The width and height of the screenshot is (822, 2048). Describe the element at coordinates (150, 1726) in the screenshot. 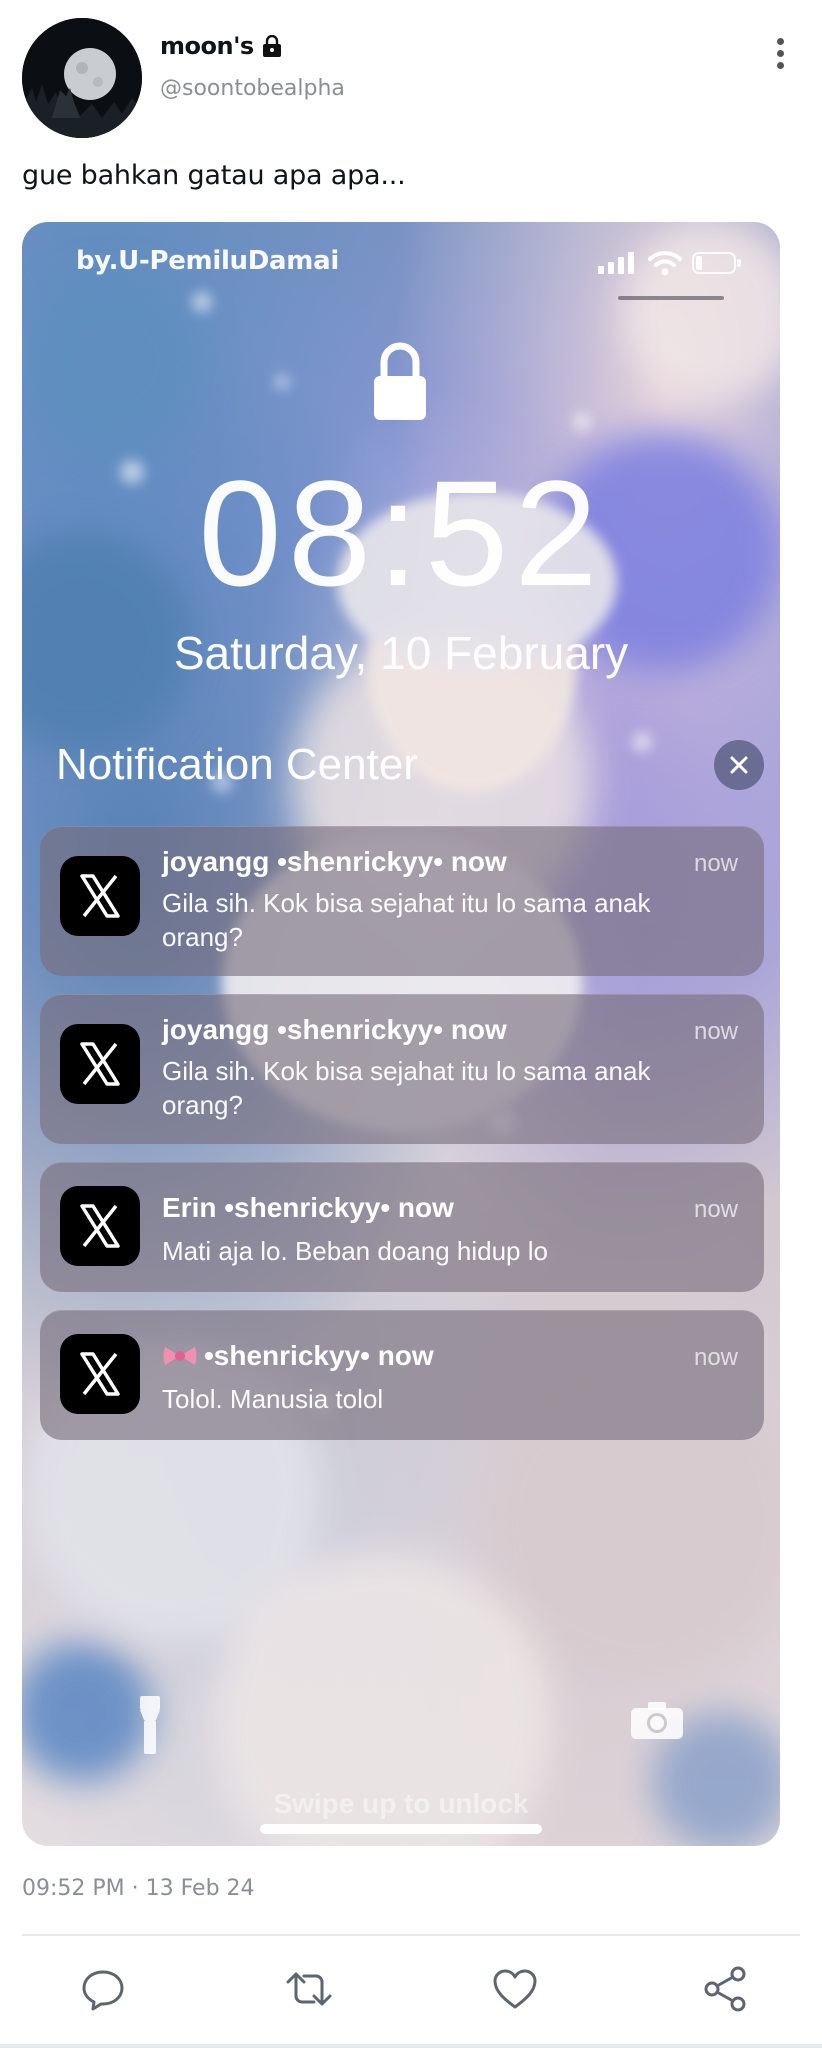

I see `flashlight-icon` at that location.